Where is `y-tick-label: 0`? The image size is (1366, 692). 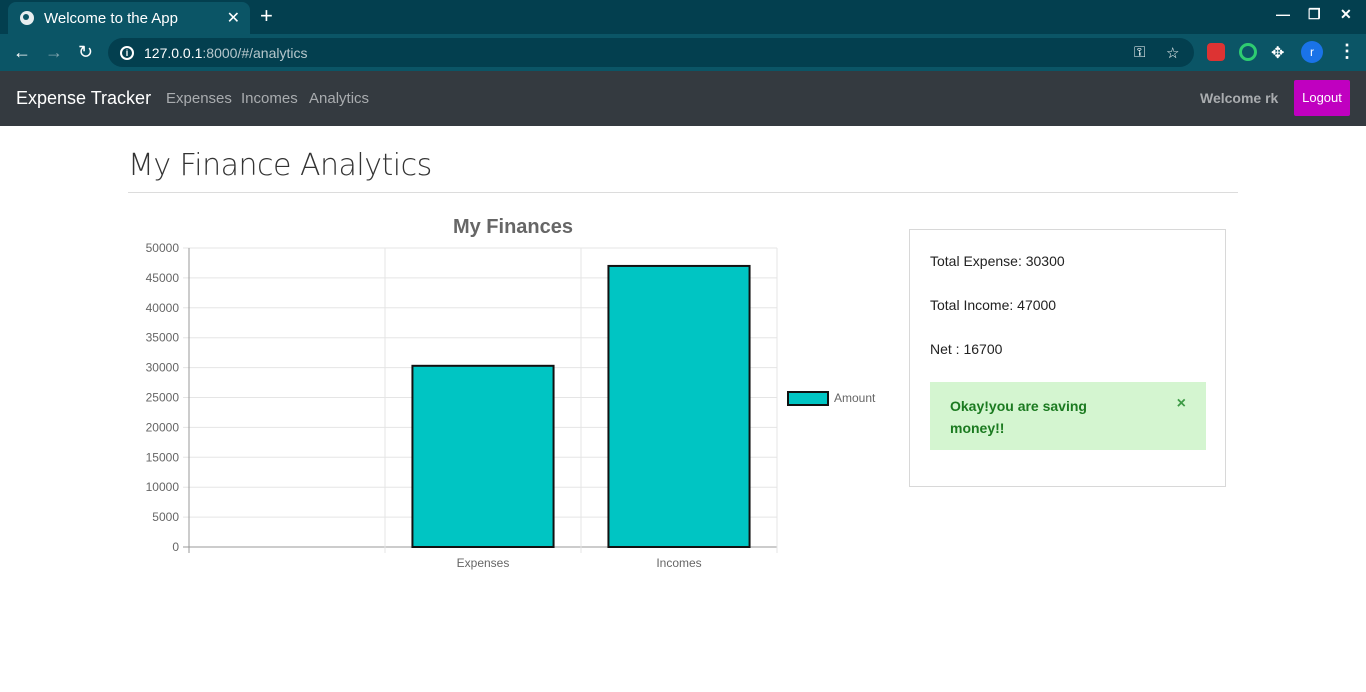
y-tick-label: 0 is located at coordinates (175, 547).